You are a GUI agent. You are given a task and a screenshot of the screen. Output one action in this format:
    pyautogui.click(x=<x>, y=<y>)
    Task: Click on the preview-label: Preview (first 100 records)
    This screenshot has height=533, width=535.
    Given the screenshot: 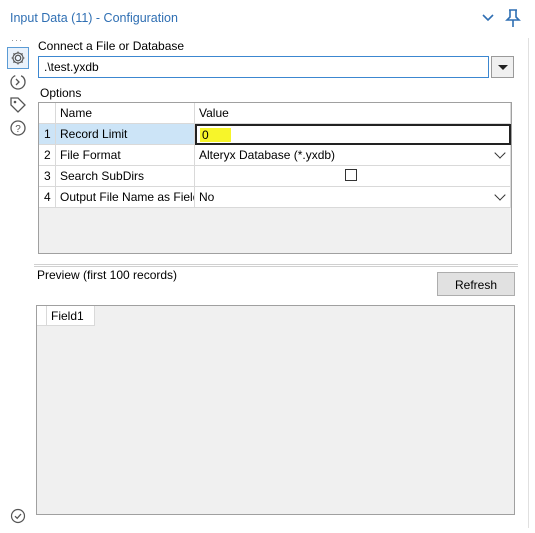 What is the action you would take?
    pyautogui.click(x=107, y=275)
    